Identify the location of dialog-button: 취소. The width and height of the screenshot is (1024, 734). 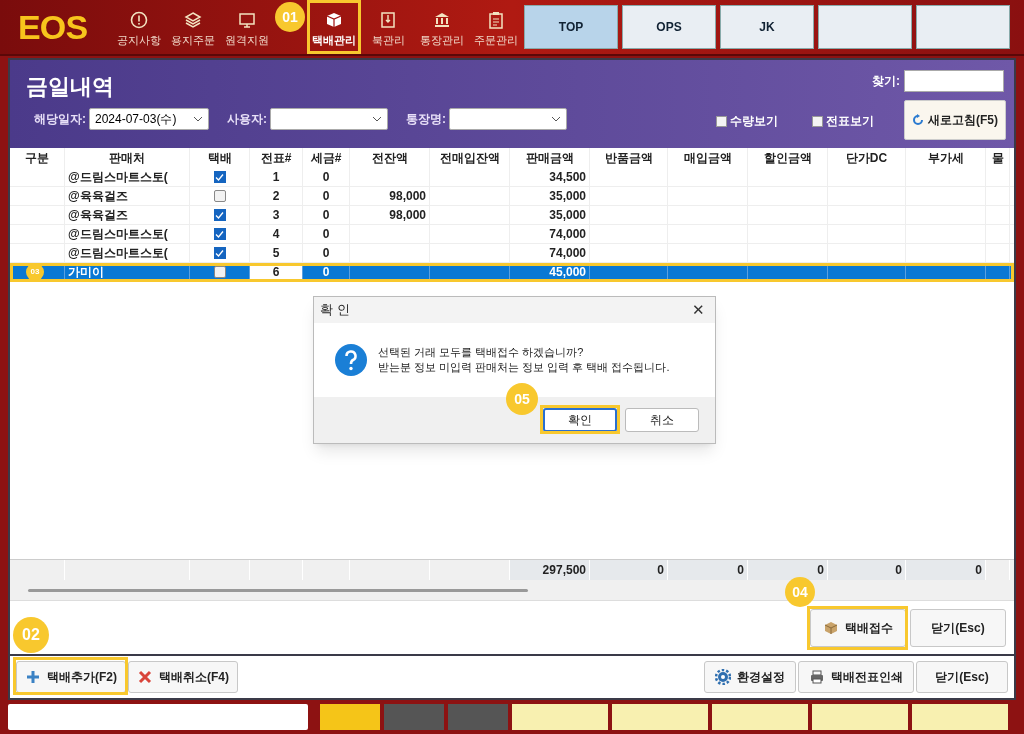
(662, 420).